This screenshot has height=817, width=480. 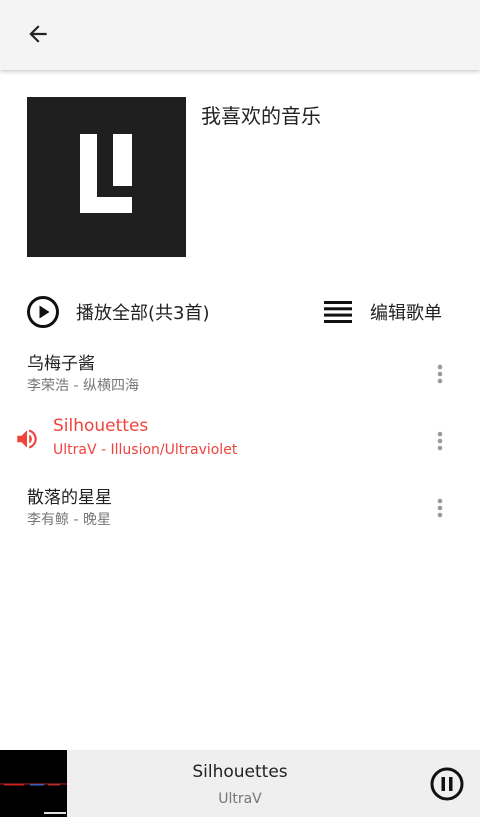 I want to click on song-title: Silhouettes, so click(x=101, y=426).